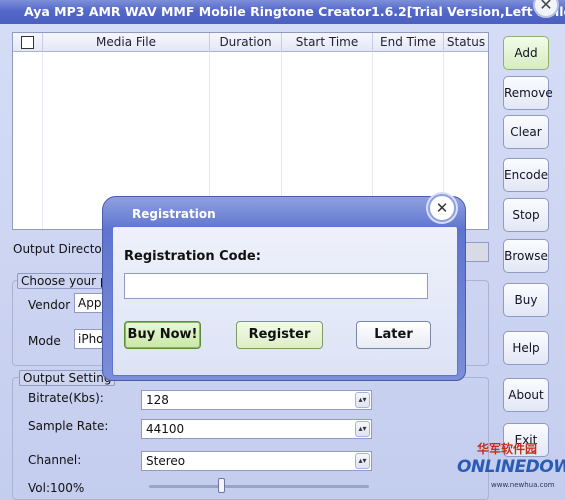 This screenshot has height=500, width=565. Describe the element at coordinates (68, 426) in the screenshot. I see `sample-rate-label: Sample Rate:` at that location.